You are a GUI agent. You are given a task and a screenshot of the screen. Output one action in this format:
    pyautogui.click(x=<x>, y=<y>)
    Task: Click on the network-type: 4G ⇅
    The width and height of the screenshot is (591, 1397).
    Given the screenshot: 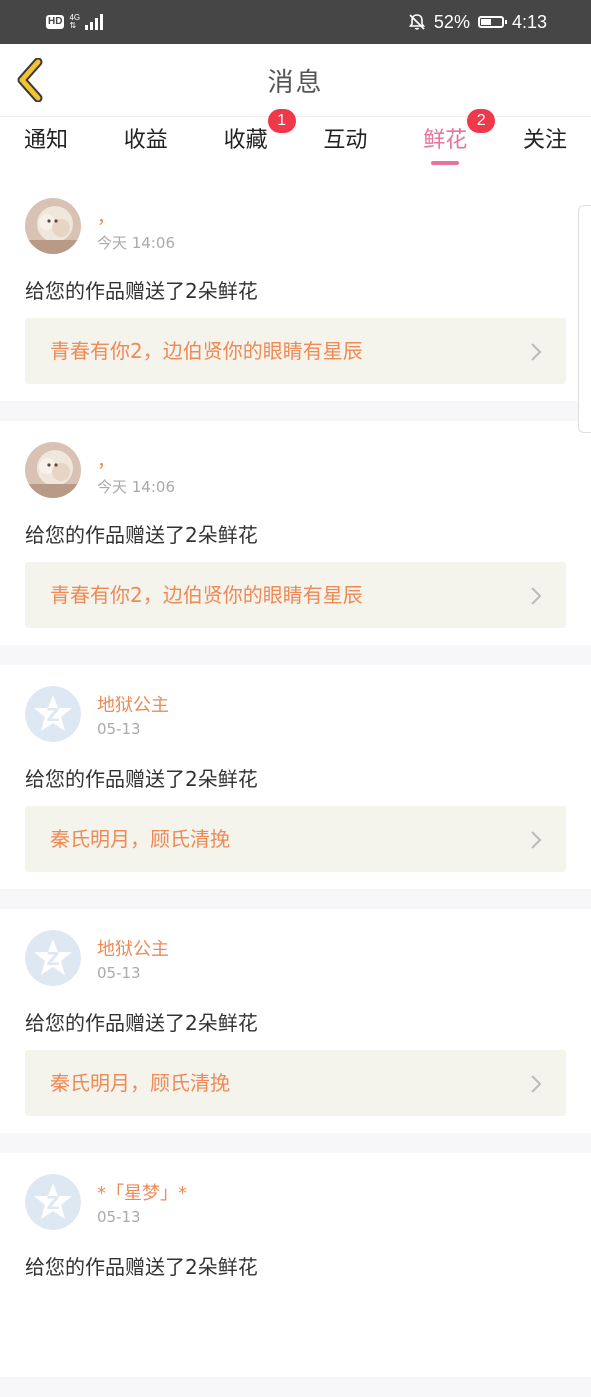 What is the action you would take?
    pyautogui.click(x=74, y=22)
    